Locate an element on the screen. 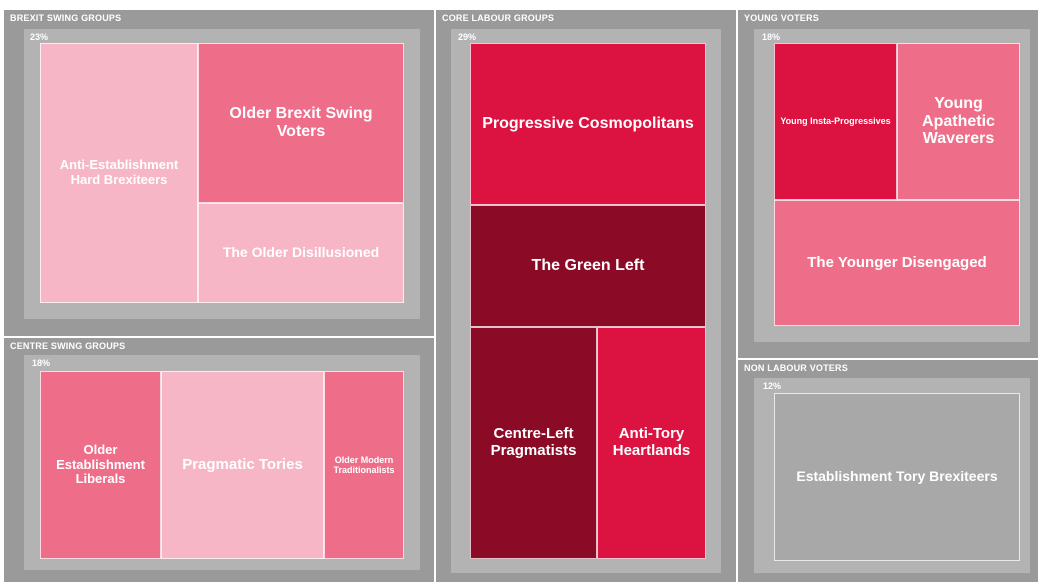 This screenshot has height=586, width=1042. segment-establishment-tory-brexiteers: Establishment Tory Brexiteers is located at coordinates (897, 477).